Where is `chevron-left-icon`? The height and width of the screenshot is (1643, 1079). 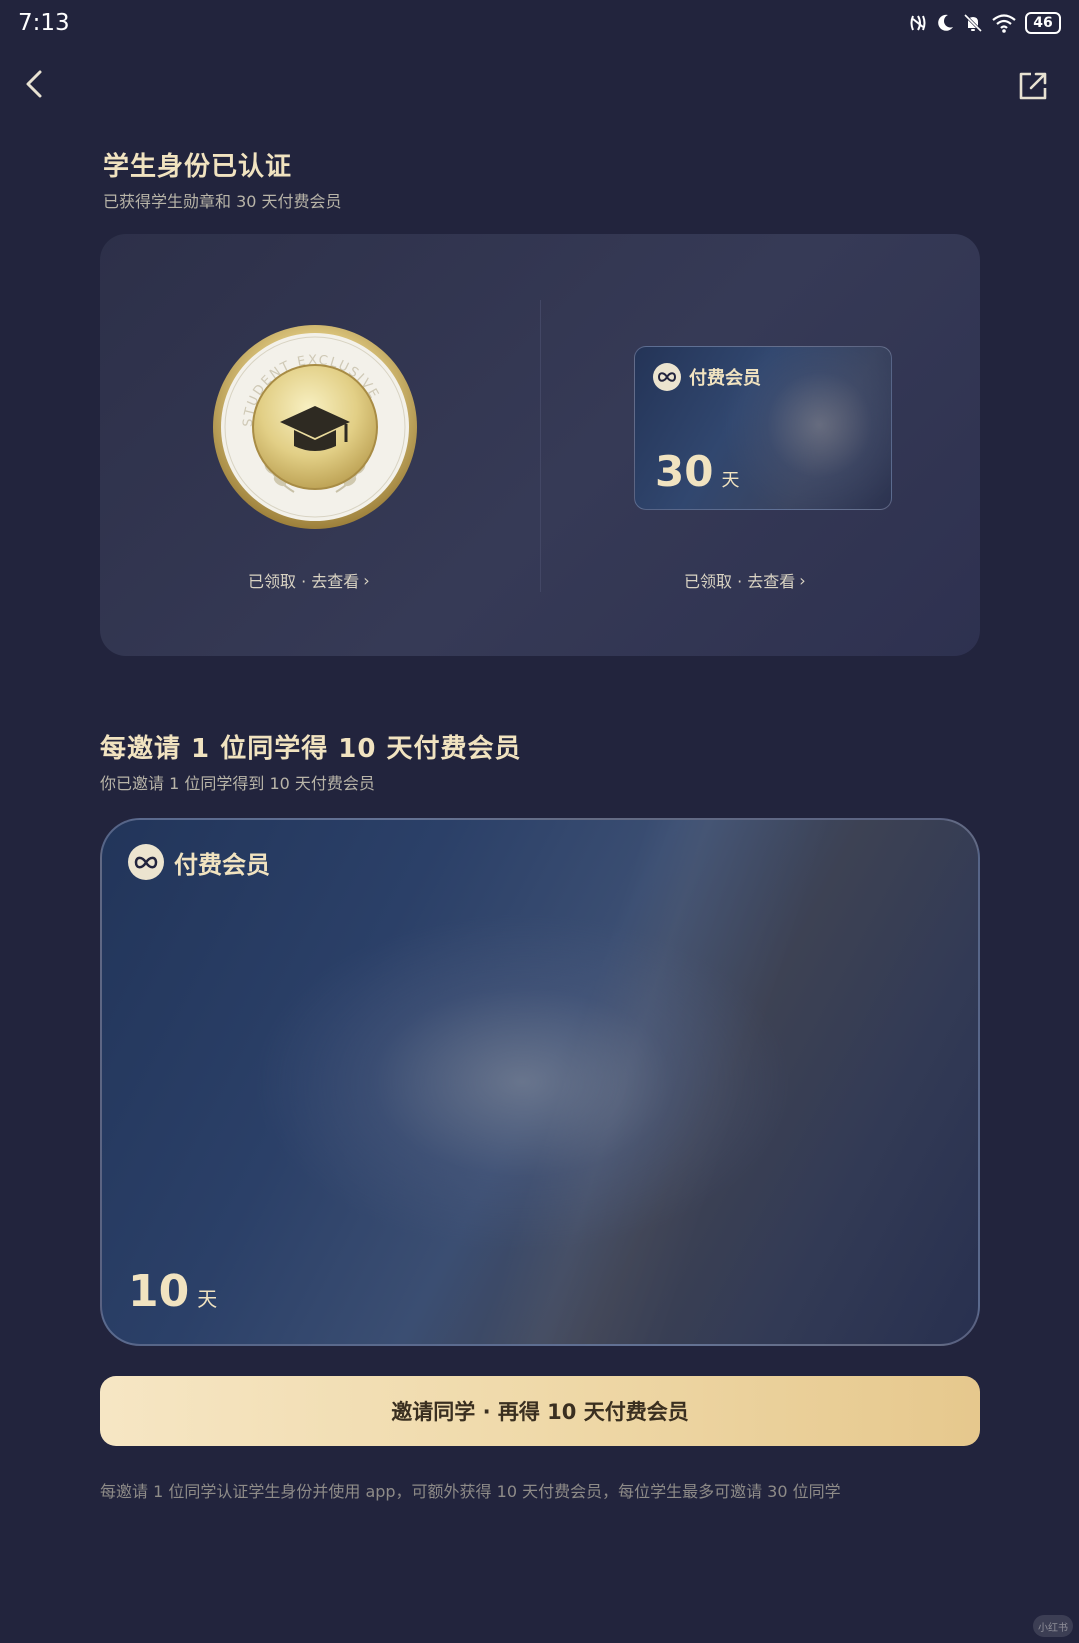 chevron-left-icon is located at coordinates (36, 84).